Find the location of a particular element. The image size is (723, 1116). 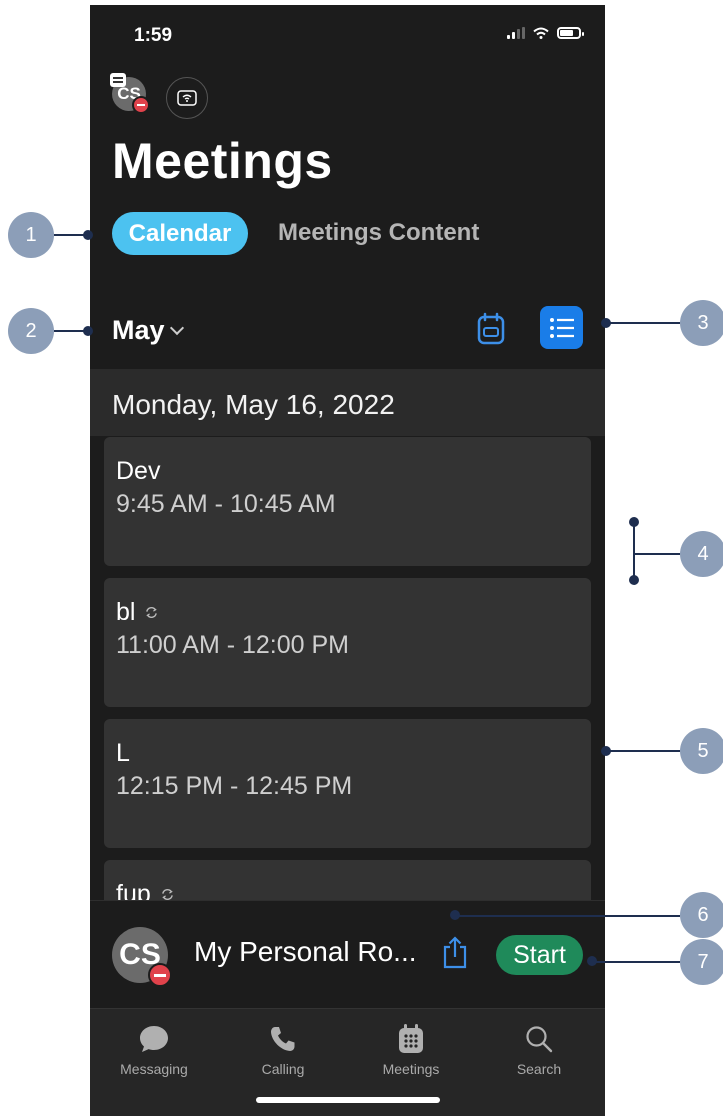

month-selector: May is located at coordinates (148, 330).